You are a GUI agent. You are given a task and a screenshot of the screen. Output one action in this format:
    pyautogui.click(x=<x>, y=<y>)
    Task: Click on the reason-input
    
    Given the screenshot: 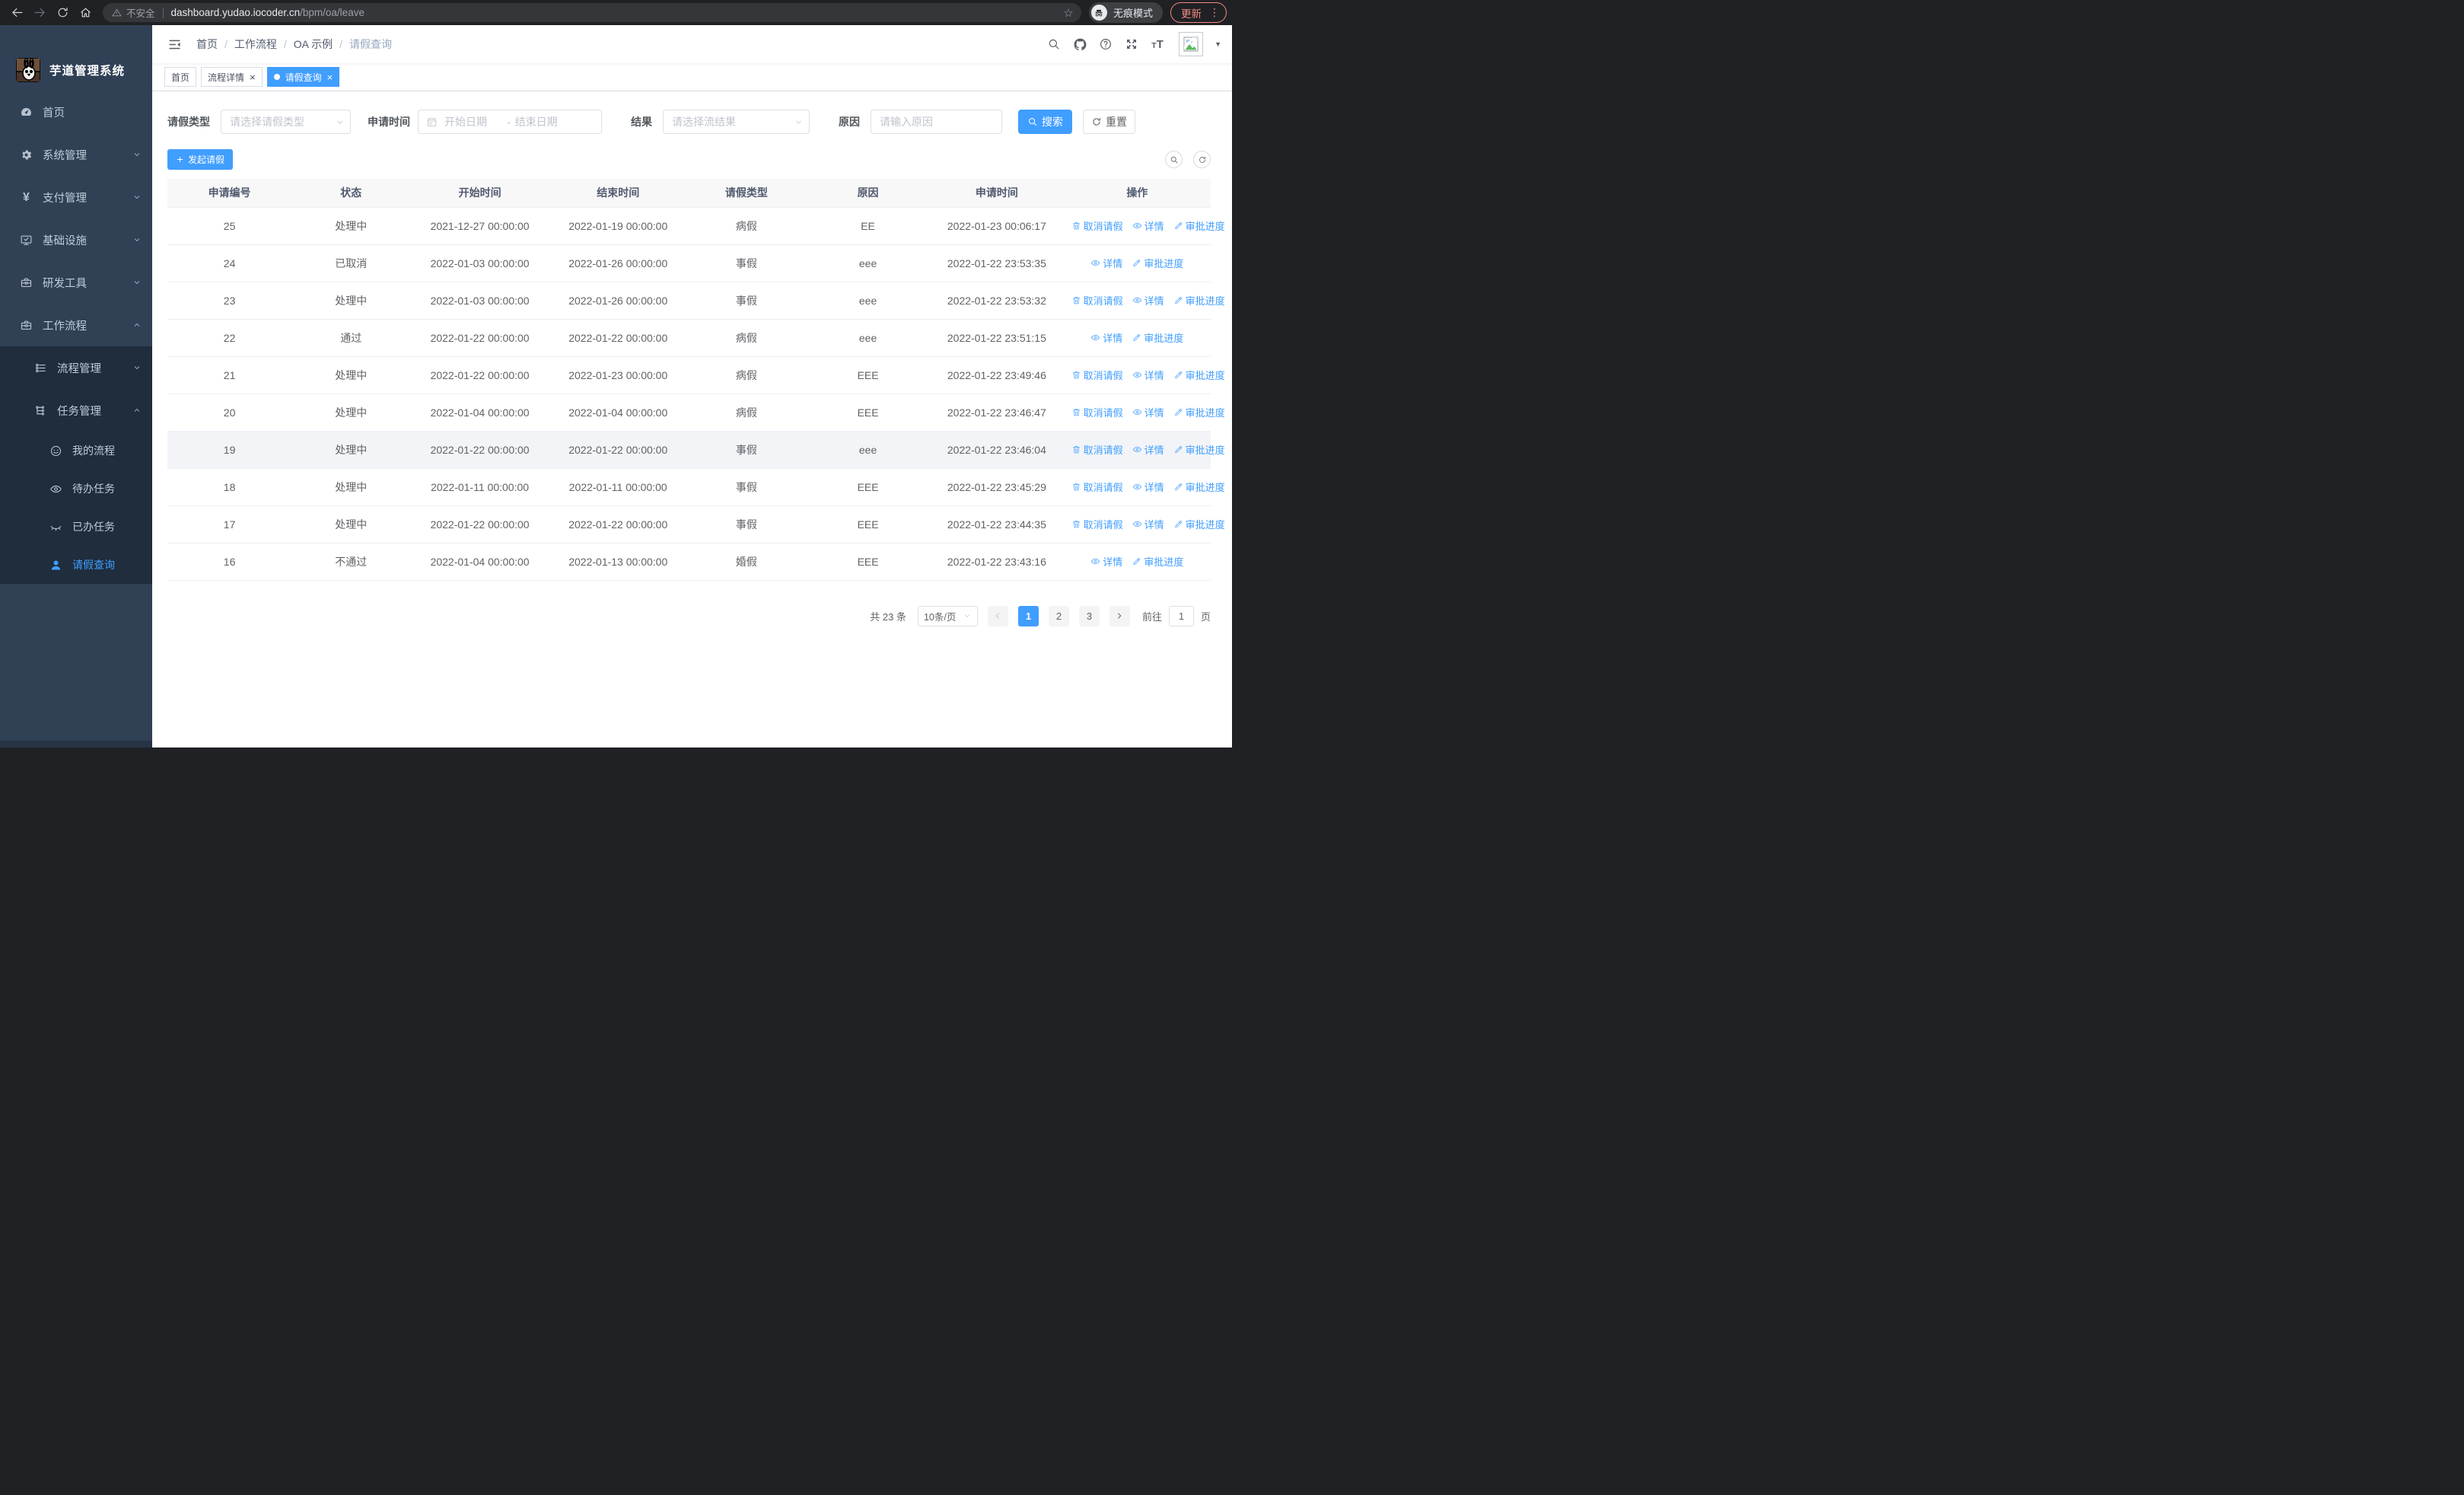 What is the action you would take?
    pyautogui.click(x=936, y=122)
    